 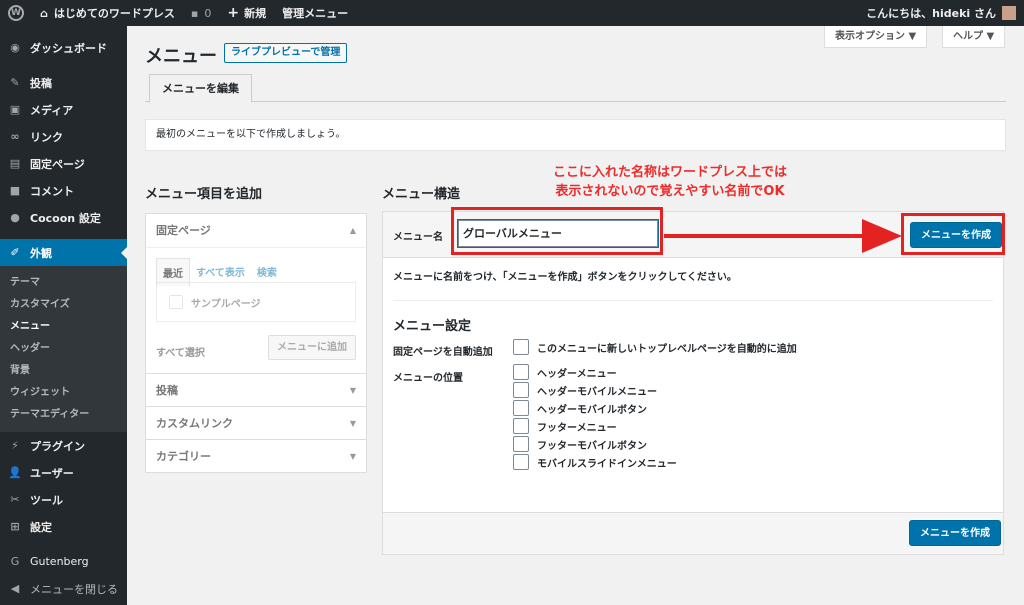 I want to click on accordion-label: カテゴリー, so click(x=183, y=456).